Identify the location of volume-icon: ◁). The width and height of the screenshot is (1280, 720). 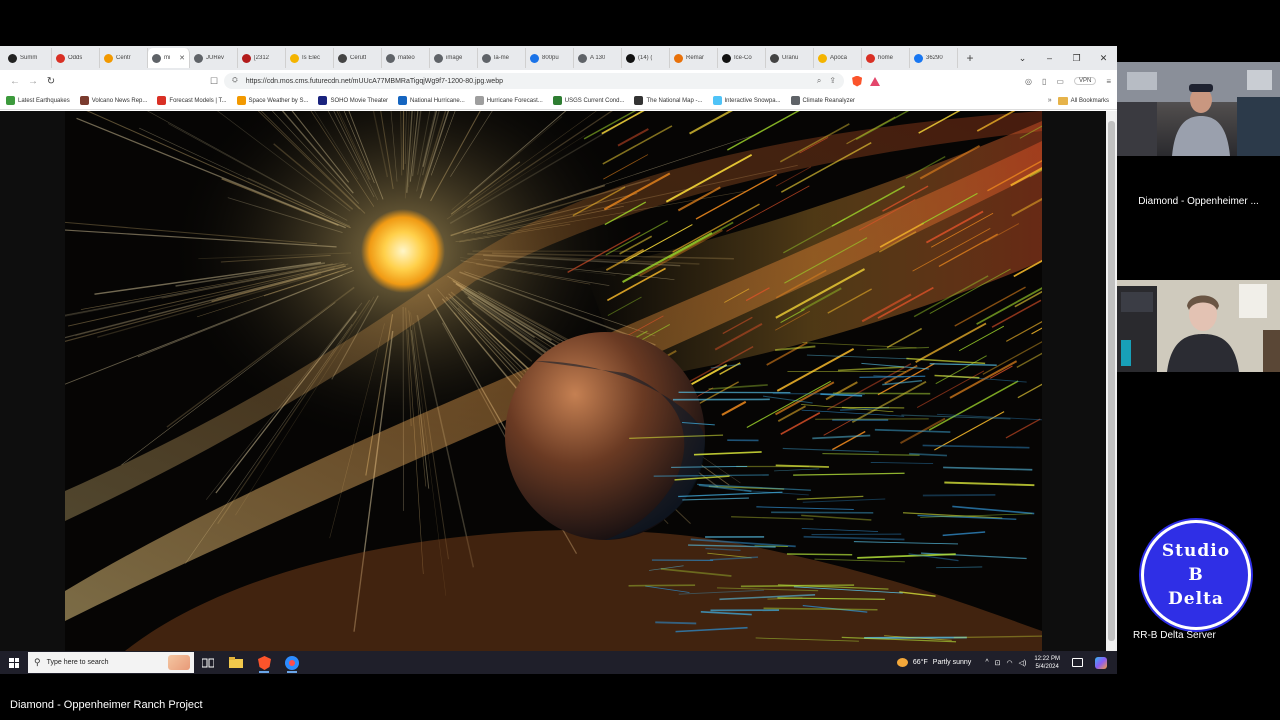
(1023, 663).